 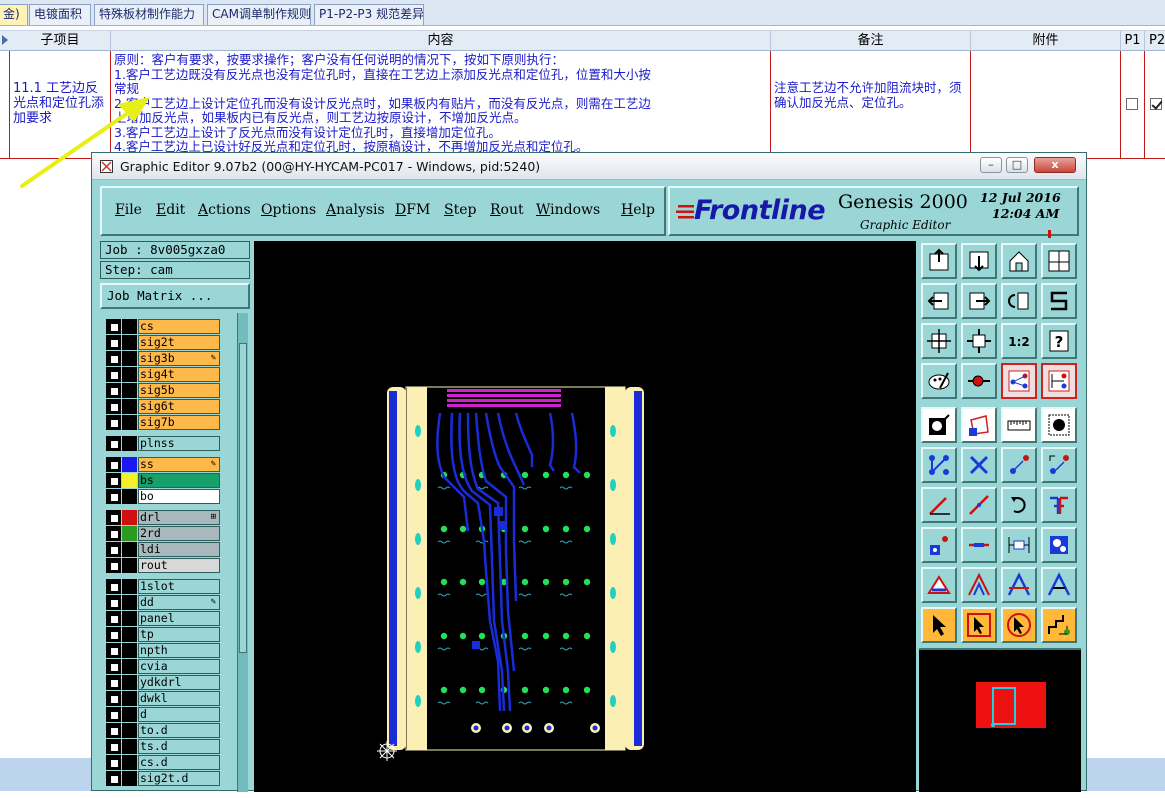 I want to click on tool-copy-button, so click(x=1059, y=465).